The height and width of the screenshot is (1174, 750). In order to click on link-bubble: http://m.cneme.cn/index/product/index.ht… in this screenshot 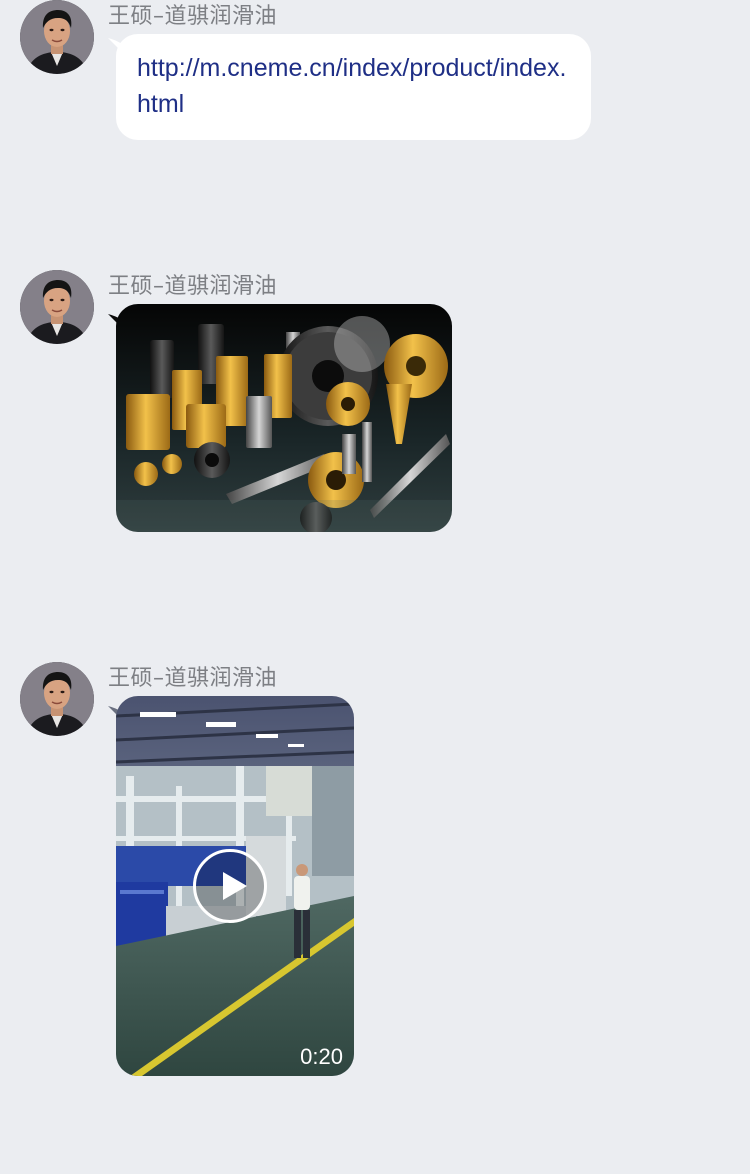, I will do `click(353, 87)`.